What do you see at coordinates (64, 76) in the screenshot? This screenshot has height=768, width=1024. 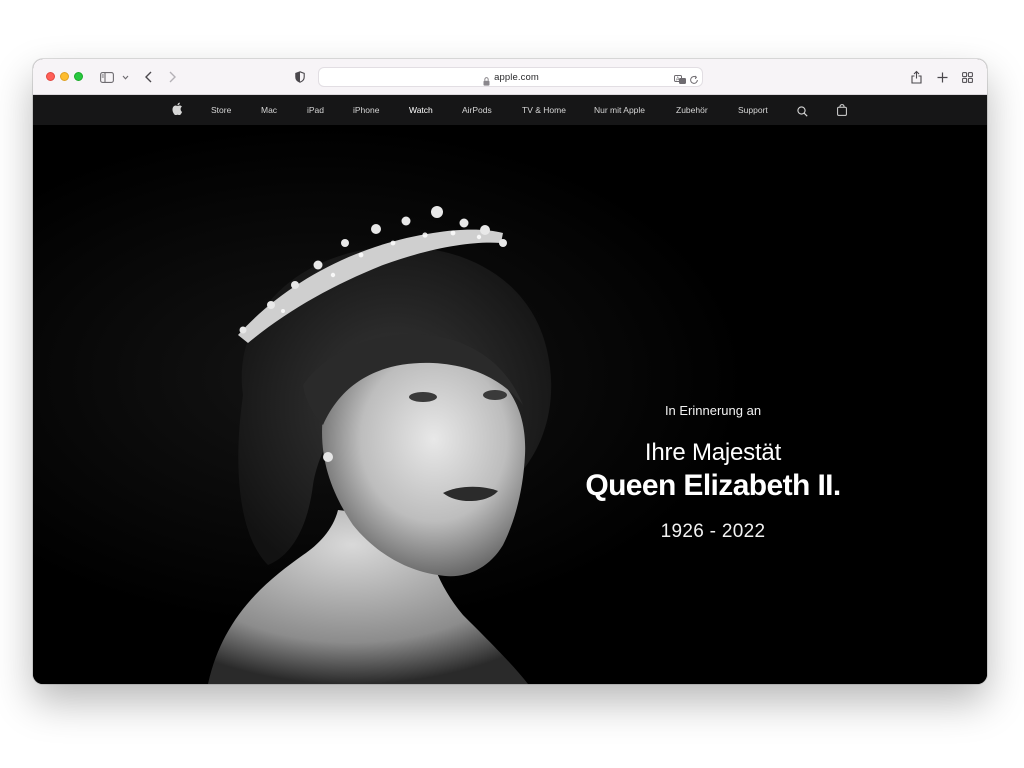 I see `minimize-window-button` at bounding box center [64, 76].